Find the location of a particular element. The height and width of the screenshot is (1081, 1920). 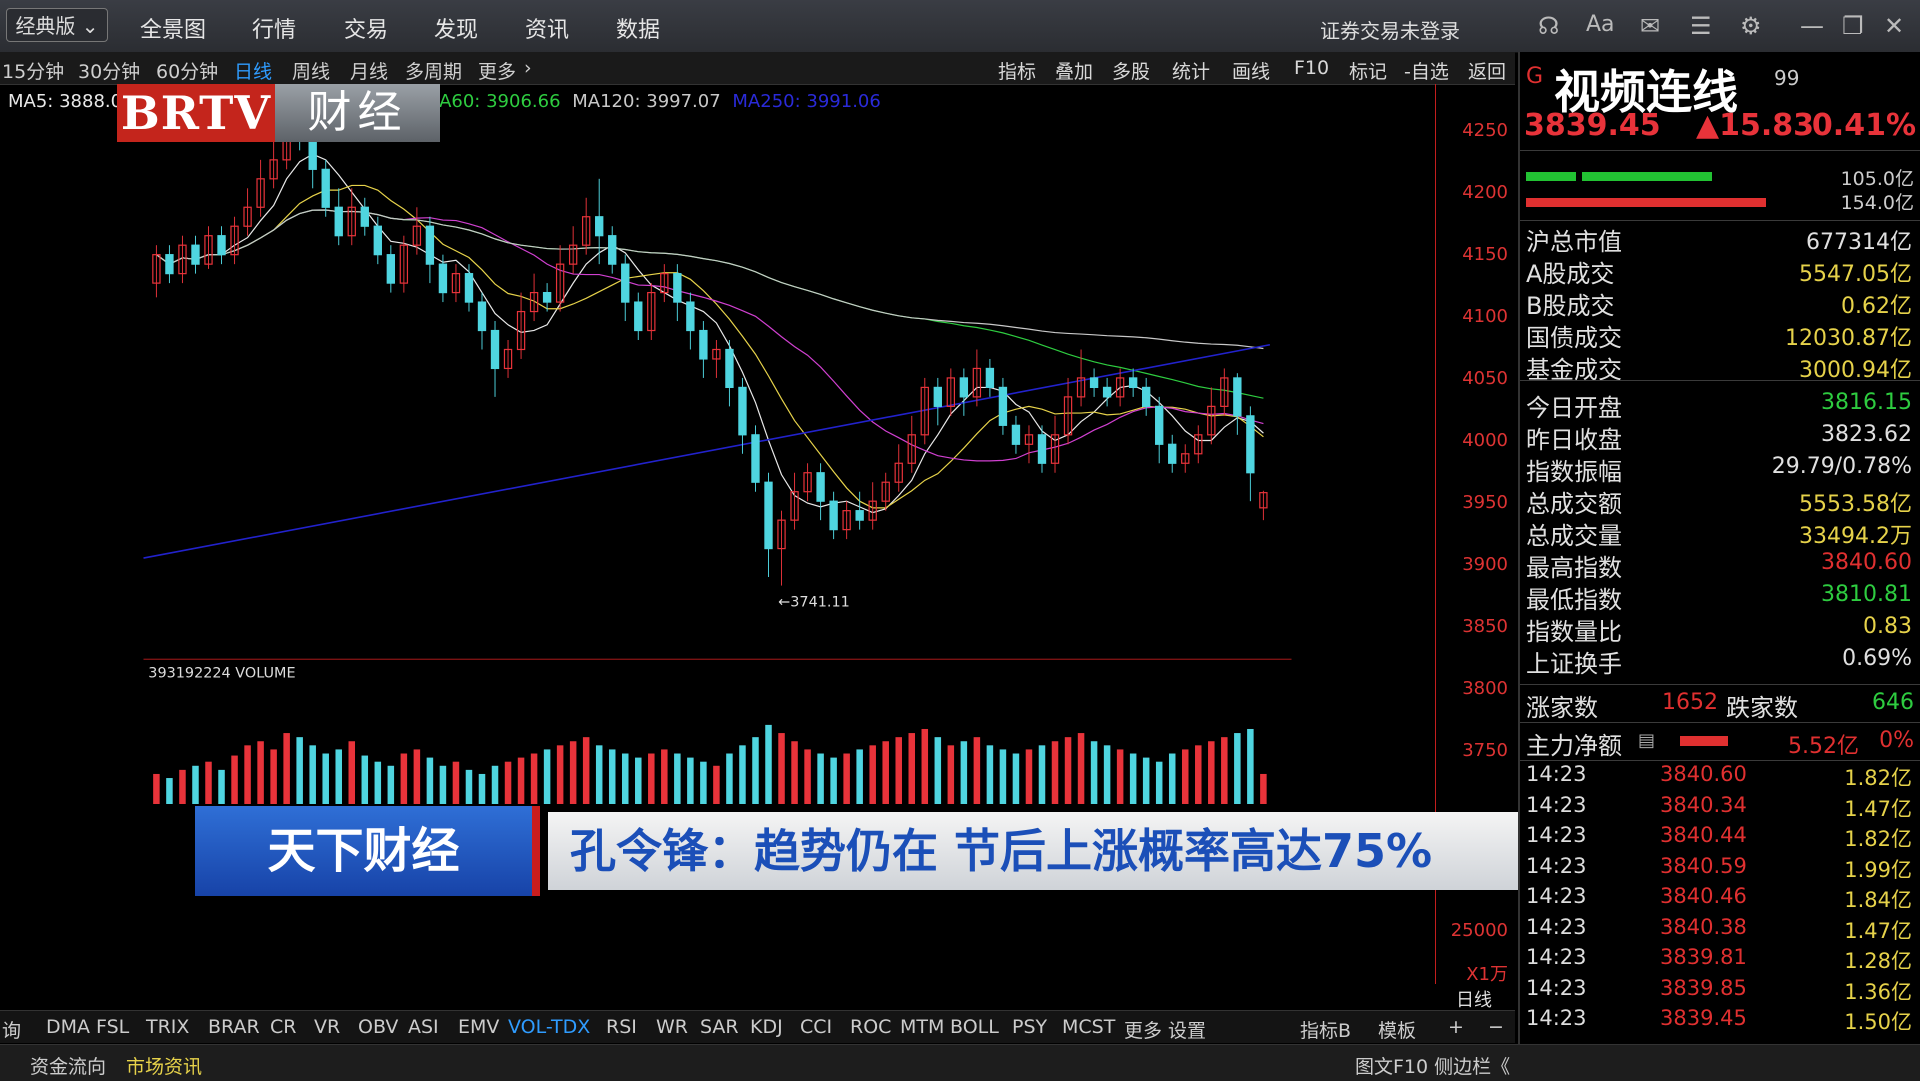

indicator-tab: EMV is located at coordinates (478, 1027).